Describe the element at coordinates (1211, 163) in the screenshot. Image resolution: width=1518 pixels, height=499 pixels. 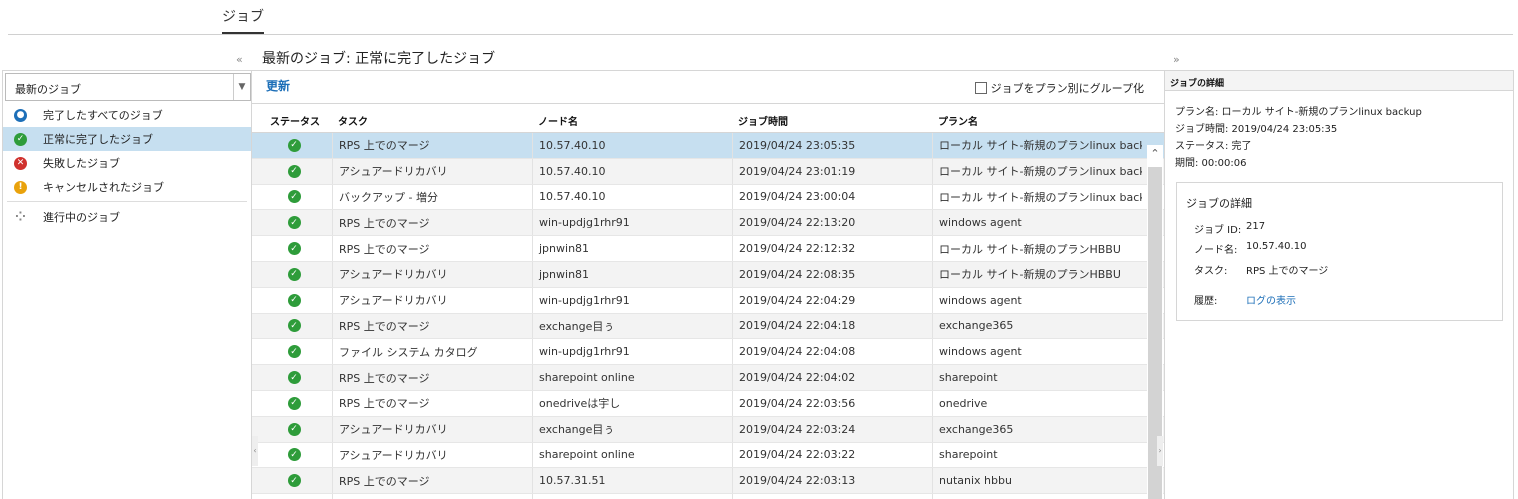
I see `detail-duration: 期間: 00:00:06` at that location.